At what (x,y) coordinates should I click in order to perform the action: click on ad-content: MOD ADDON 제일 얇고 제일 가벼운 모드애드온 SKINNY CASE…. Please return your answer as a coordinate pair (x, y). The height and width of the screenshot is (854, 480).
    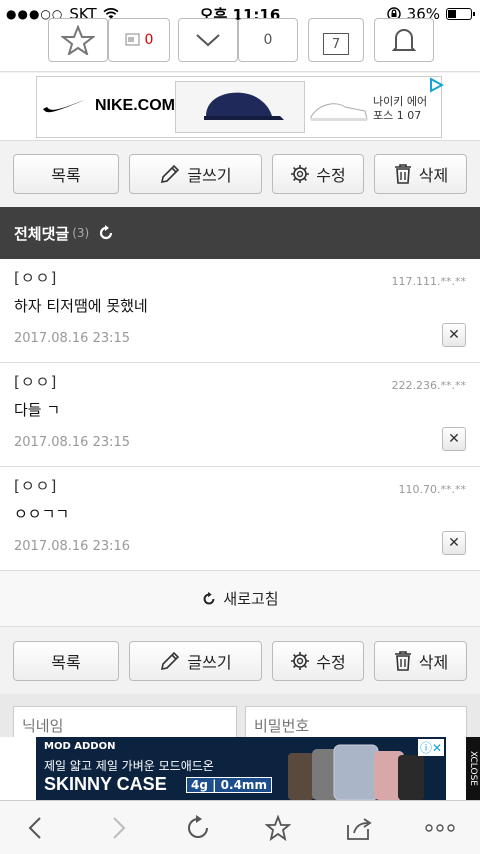
    Looking at the image, I should click on (241, 768).